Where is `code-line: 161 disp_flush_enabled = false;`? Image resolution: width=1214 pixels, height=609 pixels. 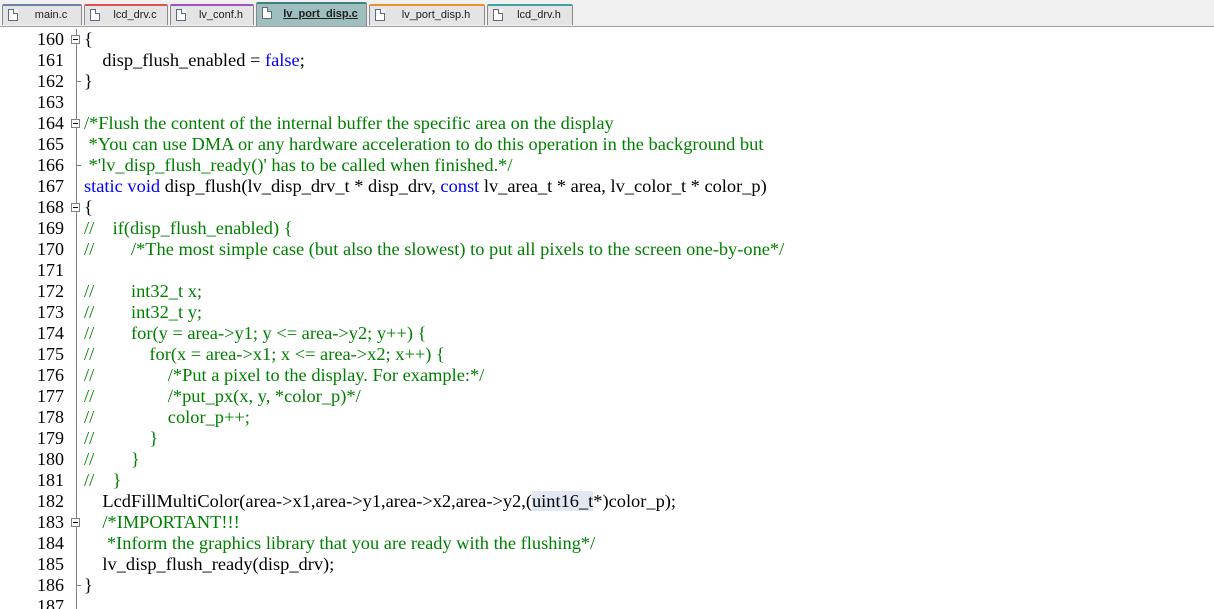
code-line: 161 disp_flush_enabled = false; is located at coordinates (607, 60).